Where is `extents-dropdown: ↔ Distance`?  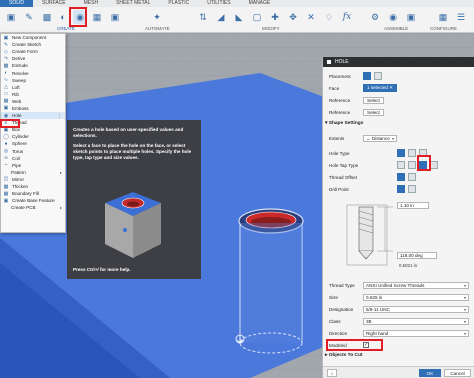 extents-dropdown: ↔ Distance is located at coordinates (380, 138).